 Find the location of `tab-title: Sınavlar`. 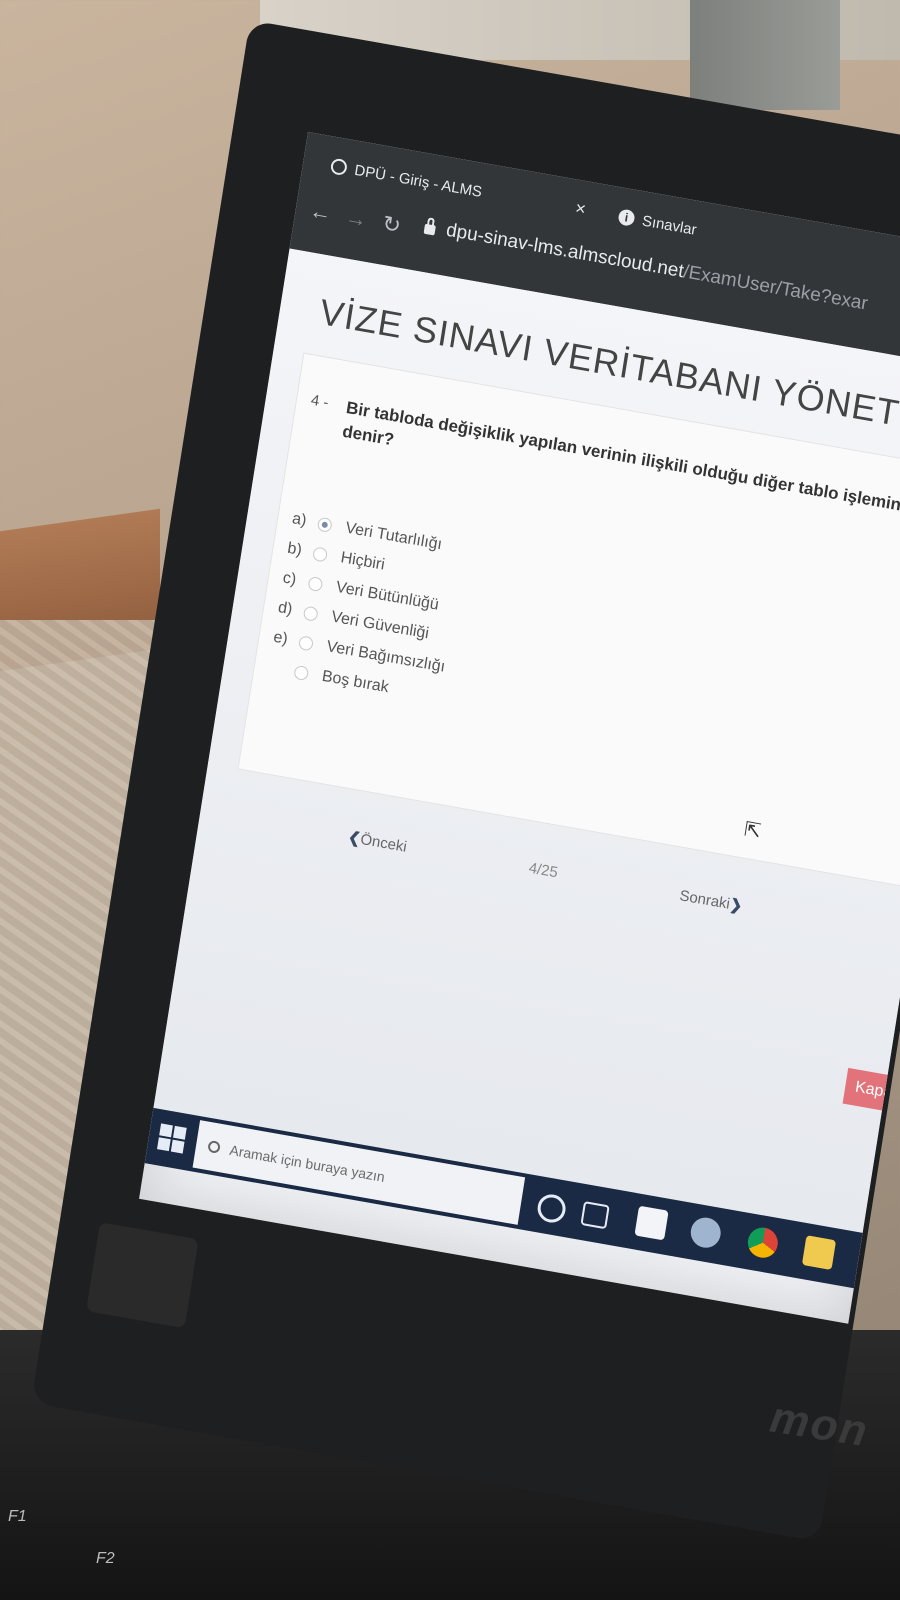

tab-title: Sınavlar is located at coordinates (669, 225).